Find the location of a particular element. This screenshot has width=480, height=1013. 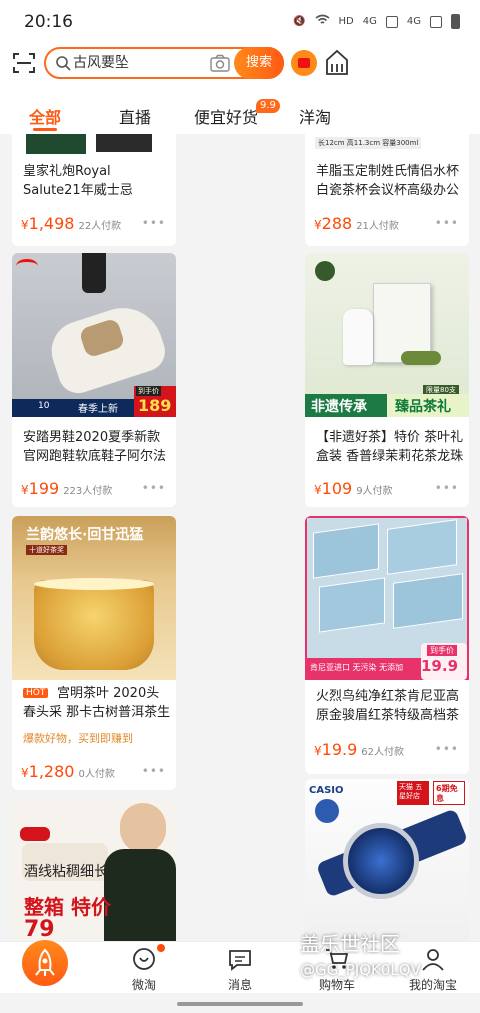

status-icons: 🔇 HD 4G 4G is located at coordinates (376, 21).